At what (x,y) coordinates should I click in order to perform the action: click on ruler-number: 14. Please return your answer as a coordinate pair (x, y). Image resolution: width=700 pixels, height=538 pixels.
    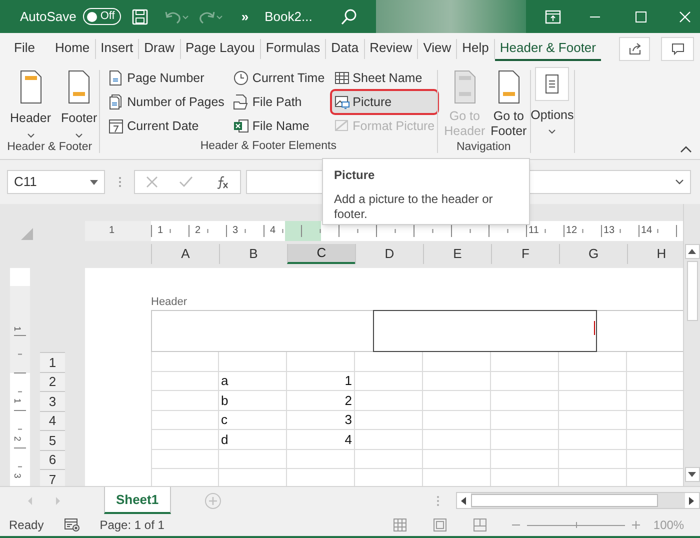
    Looking at the image, I should click on (646, 231).